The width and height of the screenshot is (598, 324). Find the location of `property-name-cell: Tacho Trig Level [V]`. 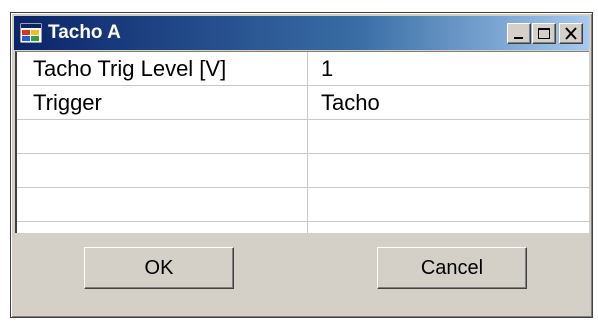

property-name-cell: Tacho Trig Level [V] is located at coordinates (129, 68).